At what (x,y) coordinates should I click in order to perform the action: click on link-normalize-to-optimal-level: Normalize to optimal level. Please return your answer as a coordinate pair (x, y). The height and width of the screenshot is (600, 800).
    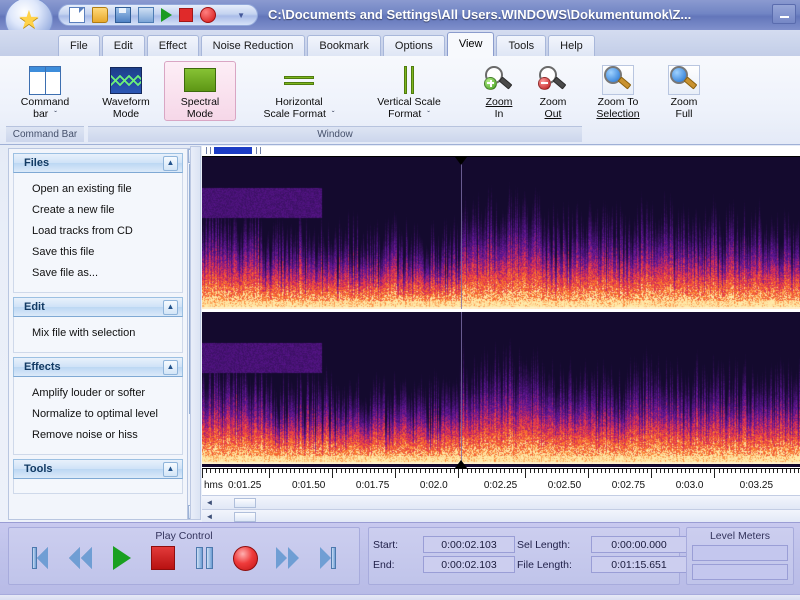
    Looking at the image, I should click on (98, 414).